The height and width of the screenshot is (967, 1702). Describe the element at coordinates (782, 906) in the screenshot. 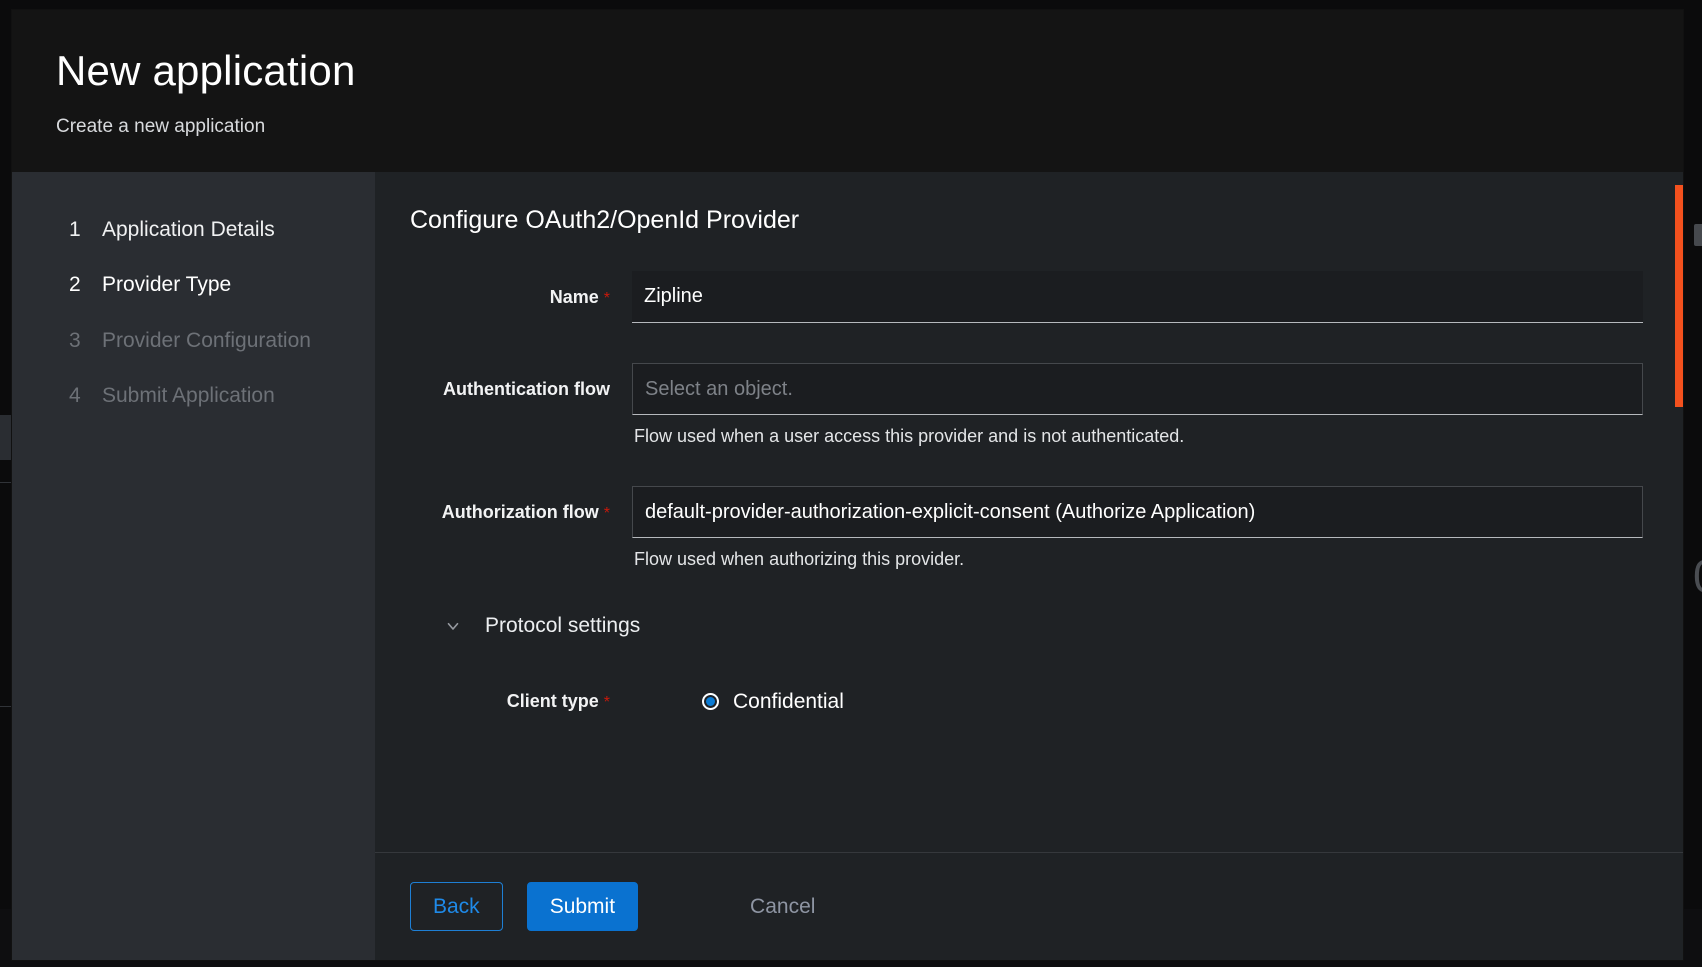

I see `cancel-button: Cancel` at that location.